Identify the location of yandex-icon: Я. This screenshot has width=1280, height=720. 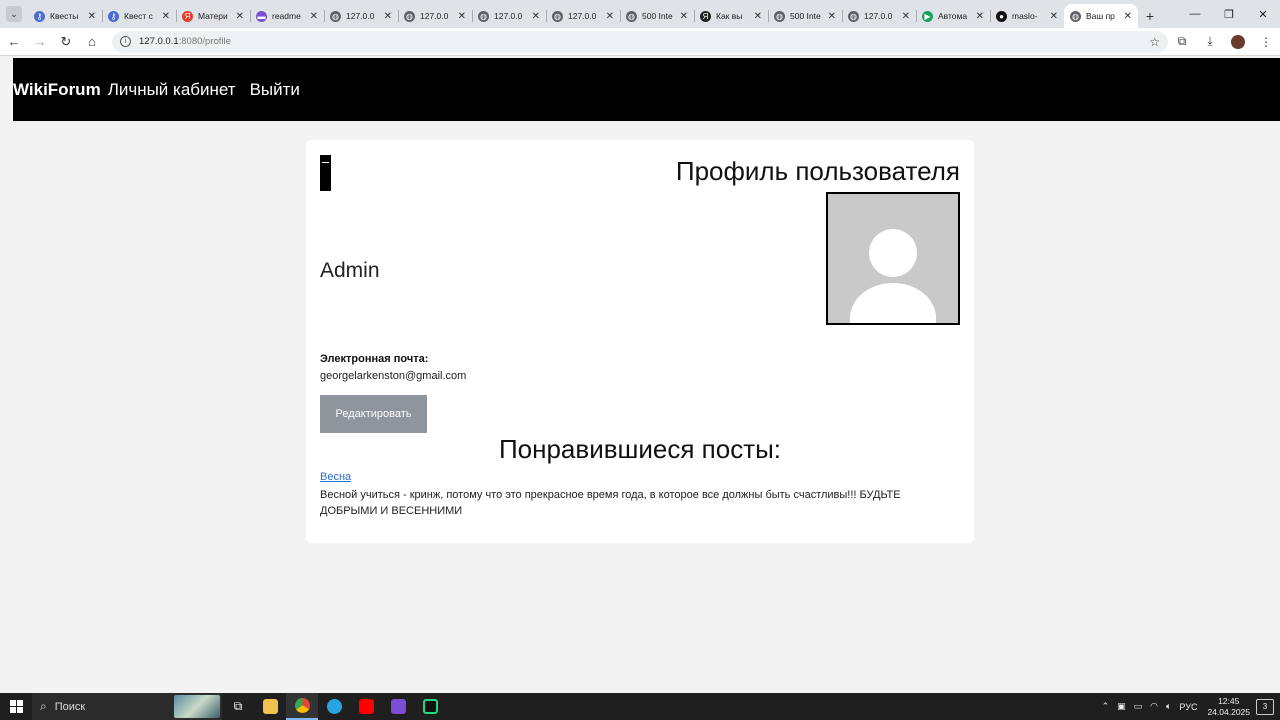
(187, 16).